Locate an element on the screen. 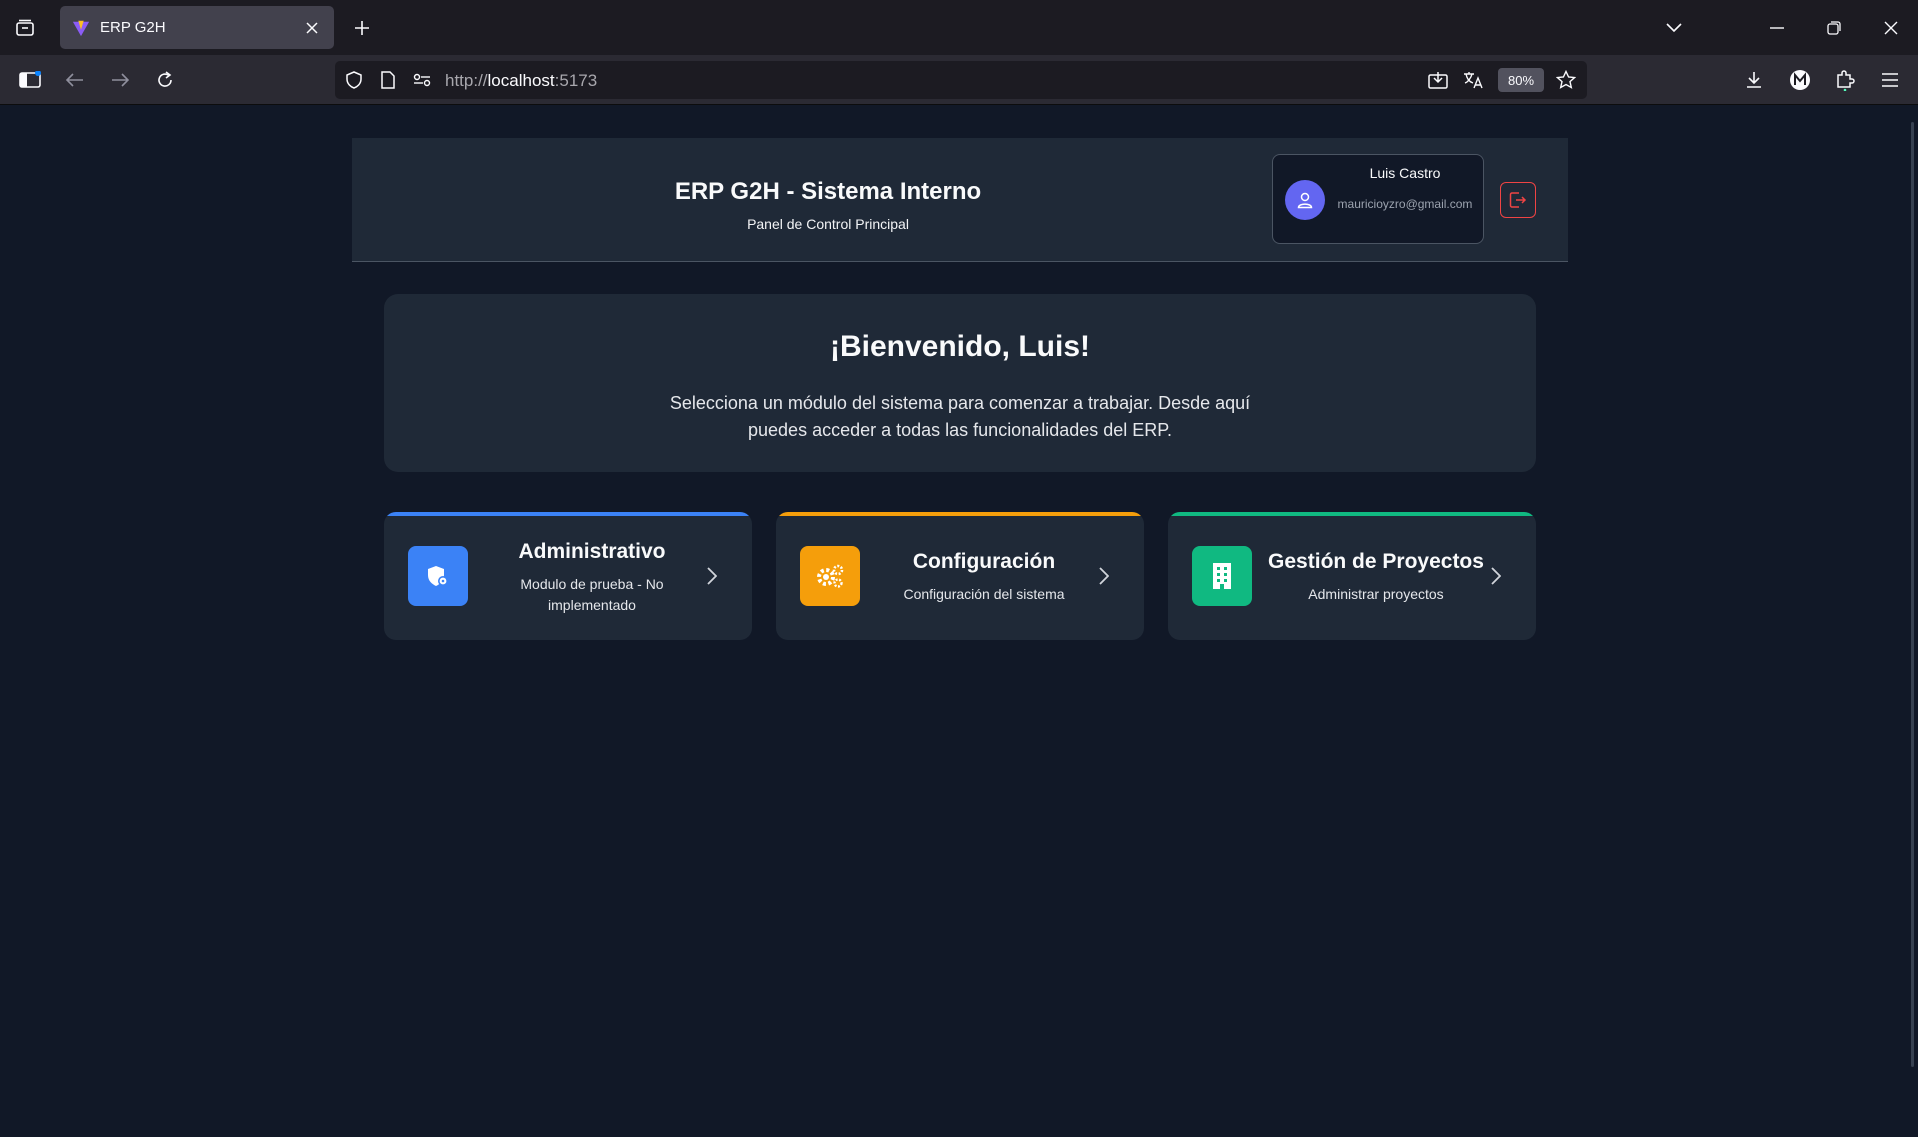 This screenshot has width=1918, height=1137. new-tab-icon is located at coordinates (362, 28).